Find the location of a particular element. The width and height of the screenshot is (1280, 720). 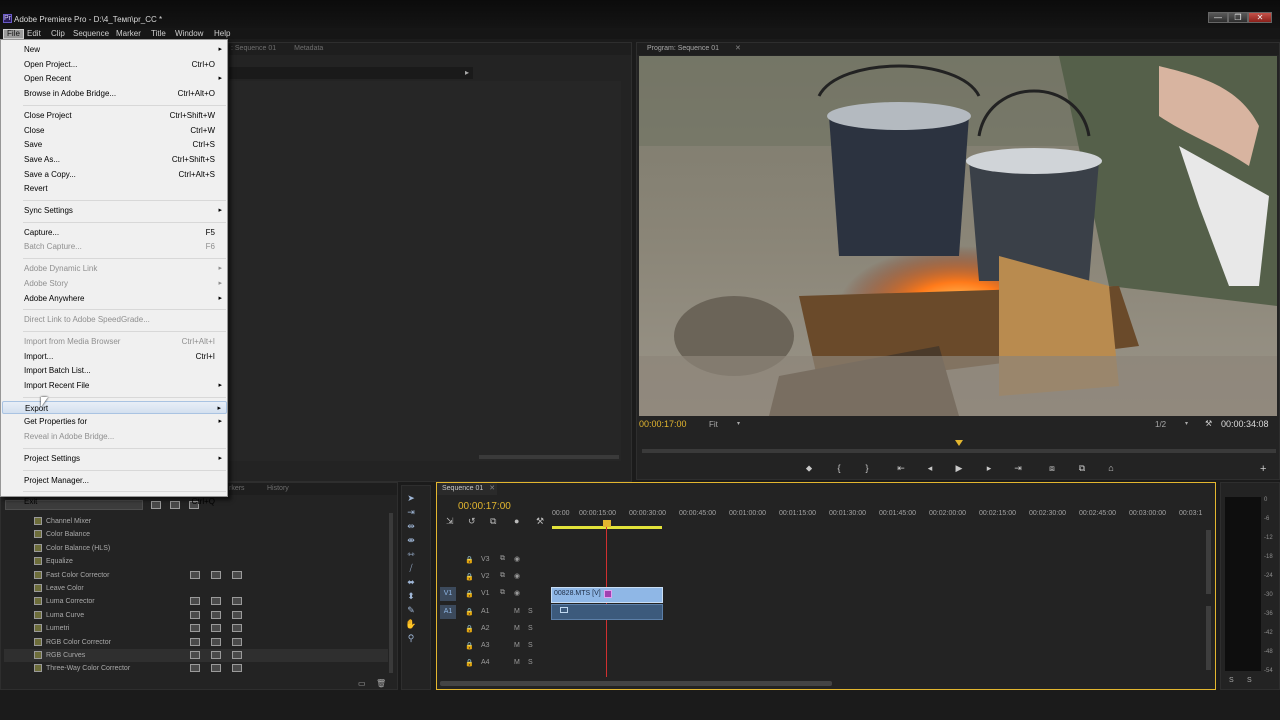

file-menu-item-save: Save Ctrl+S is located at coordinates (114, 144).